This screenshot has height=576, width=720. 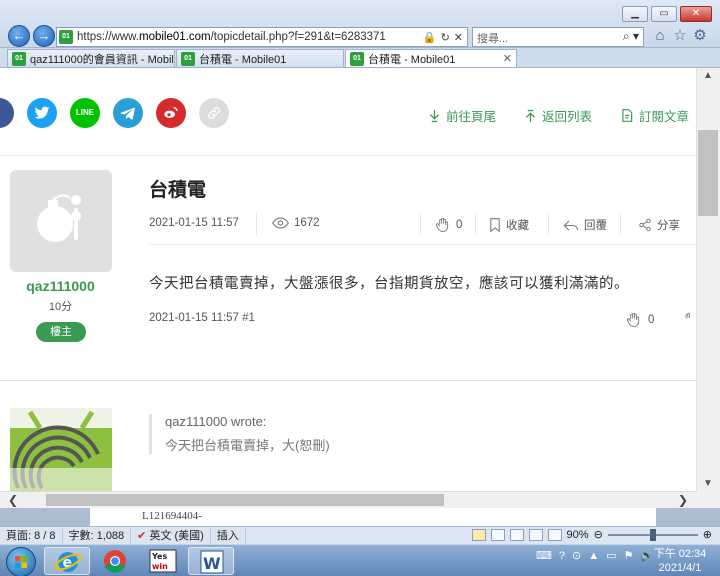 What do you see at coordinates (680, 36) in the screenshot?
I see `favorites-star-icon: ☆` at bounding box center [680, 36].